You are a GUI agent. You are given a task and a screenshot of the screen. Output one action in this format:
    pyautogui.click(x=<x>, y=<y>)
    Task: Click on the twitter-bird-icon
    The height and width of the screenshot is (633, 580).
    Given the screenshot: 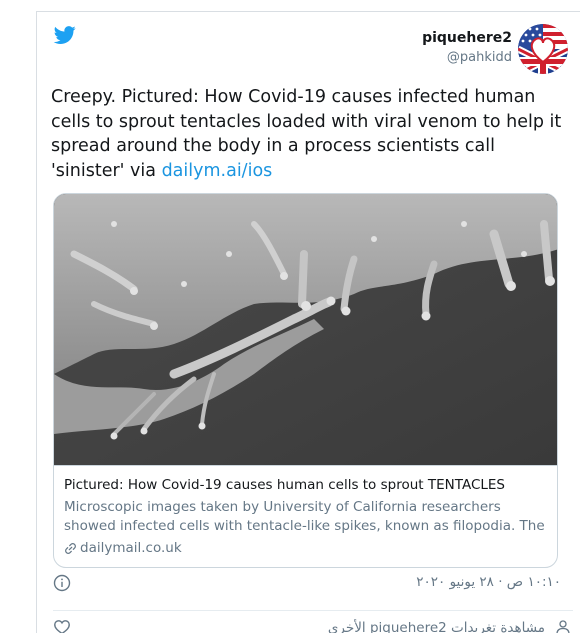 What is the action you would take?
    pyautogui.click(x=65, y=35)
    